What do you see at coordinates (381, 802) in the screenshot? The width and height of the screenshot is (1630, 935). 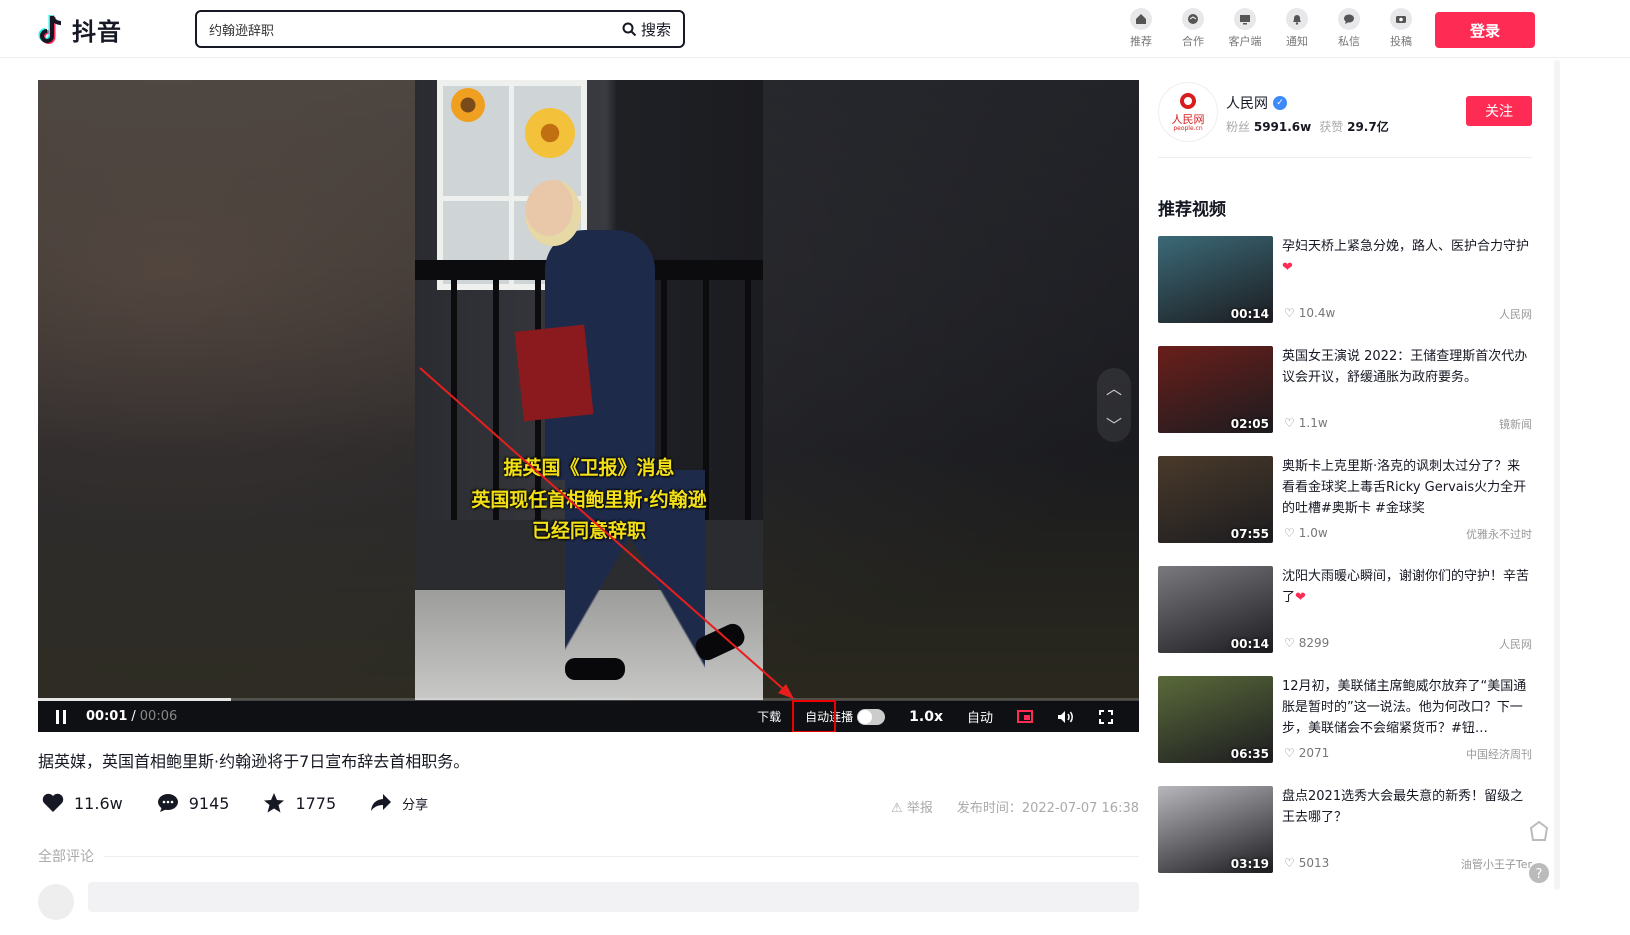 I see `share-icon` at bounding box center [381, 802].